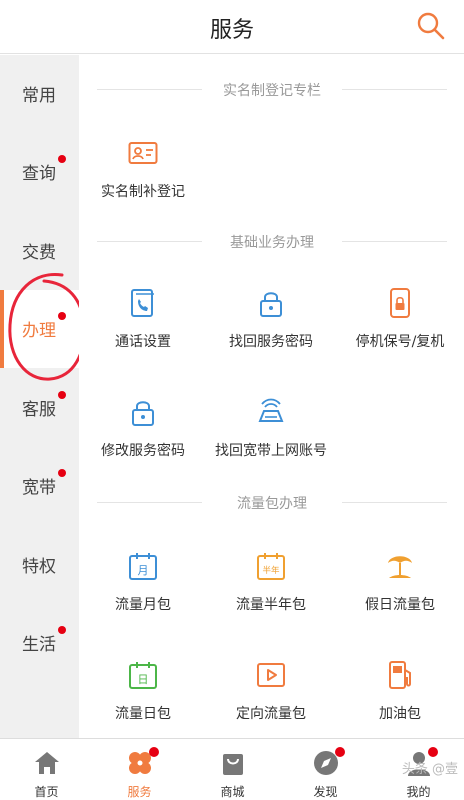 Image resolution: width=464 pixels, height=800 pixels. Describe the element at coordinates (400, 675) in the screenshot. I see `fuel-icon` at that location.